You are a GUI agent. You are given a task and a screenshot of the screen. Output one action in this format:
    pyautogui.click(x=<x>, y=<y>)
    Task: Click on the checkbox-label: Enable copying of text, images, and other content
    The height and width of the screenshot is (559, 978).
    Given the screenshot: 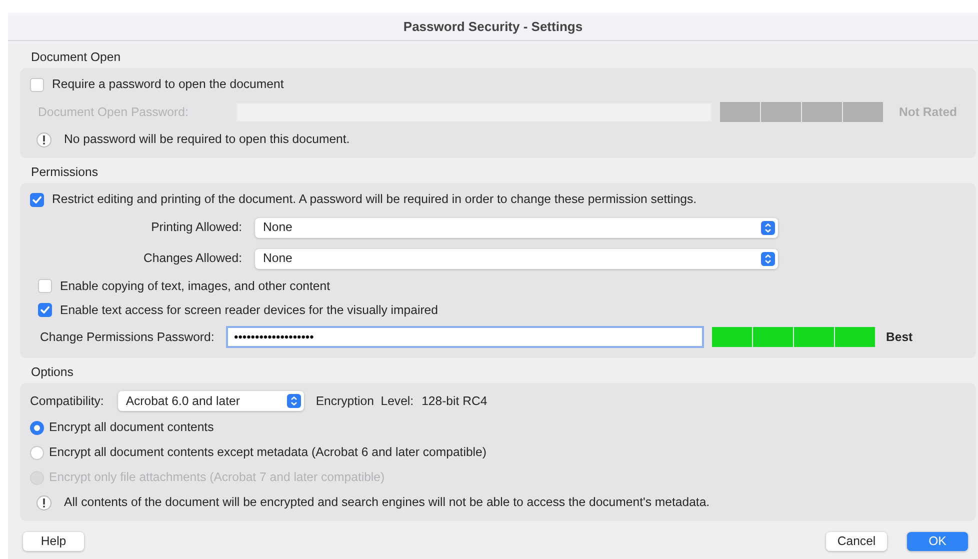 What is the action you would take?
    pyautogui.click(x=195, y=286)
    